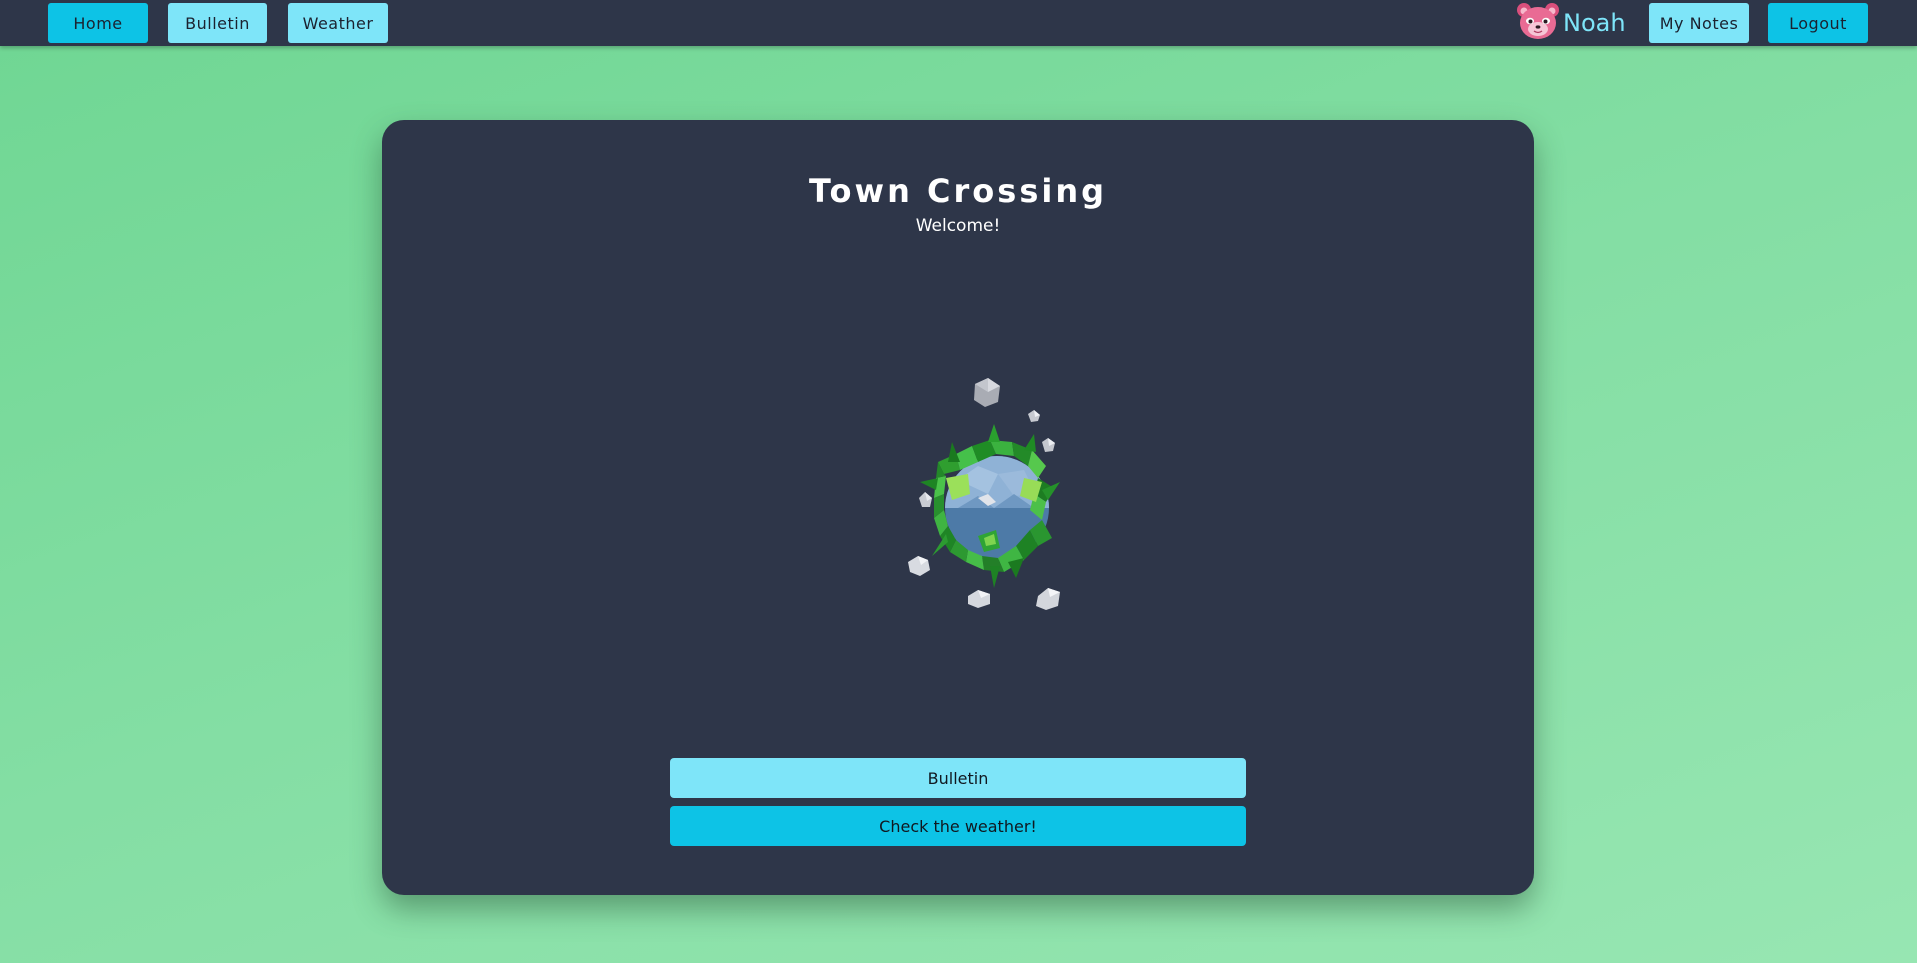 This screenshot has height=963, width=1917. What do you see at coordinates (98, 23) in the screenshot?
I see `home-nav-button: Home` at bounding box center [98, 23].